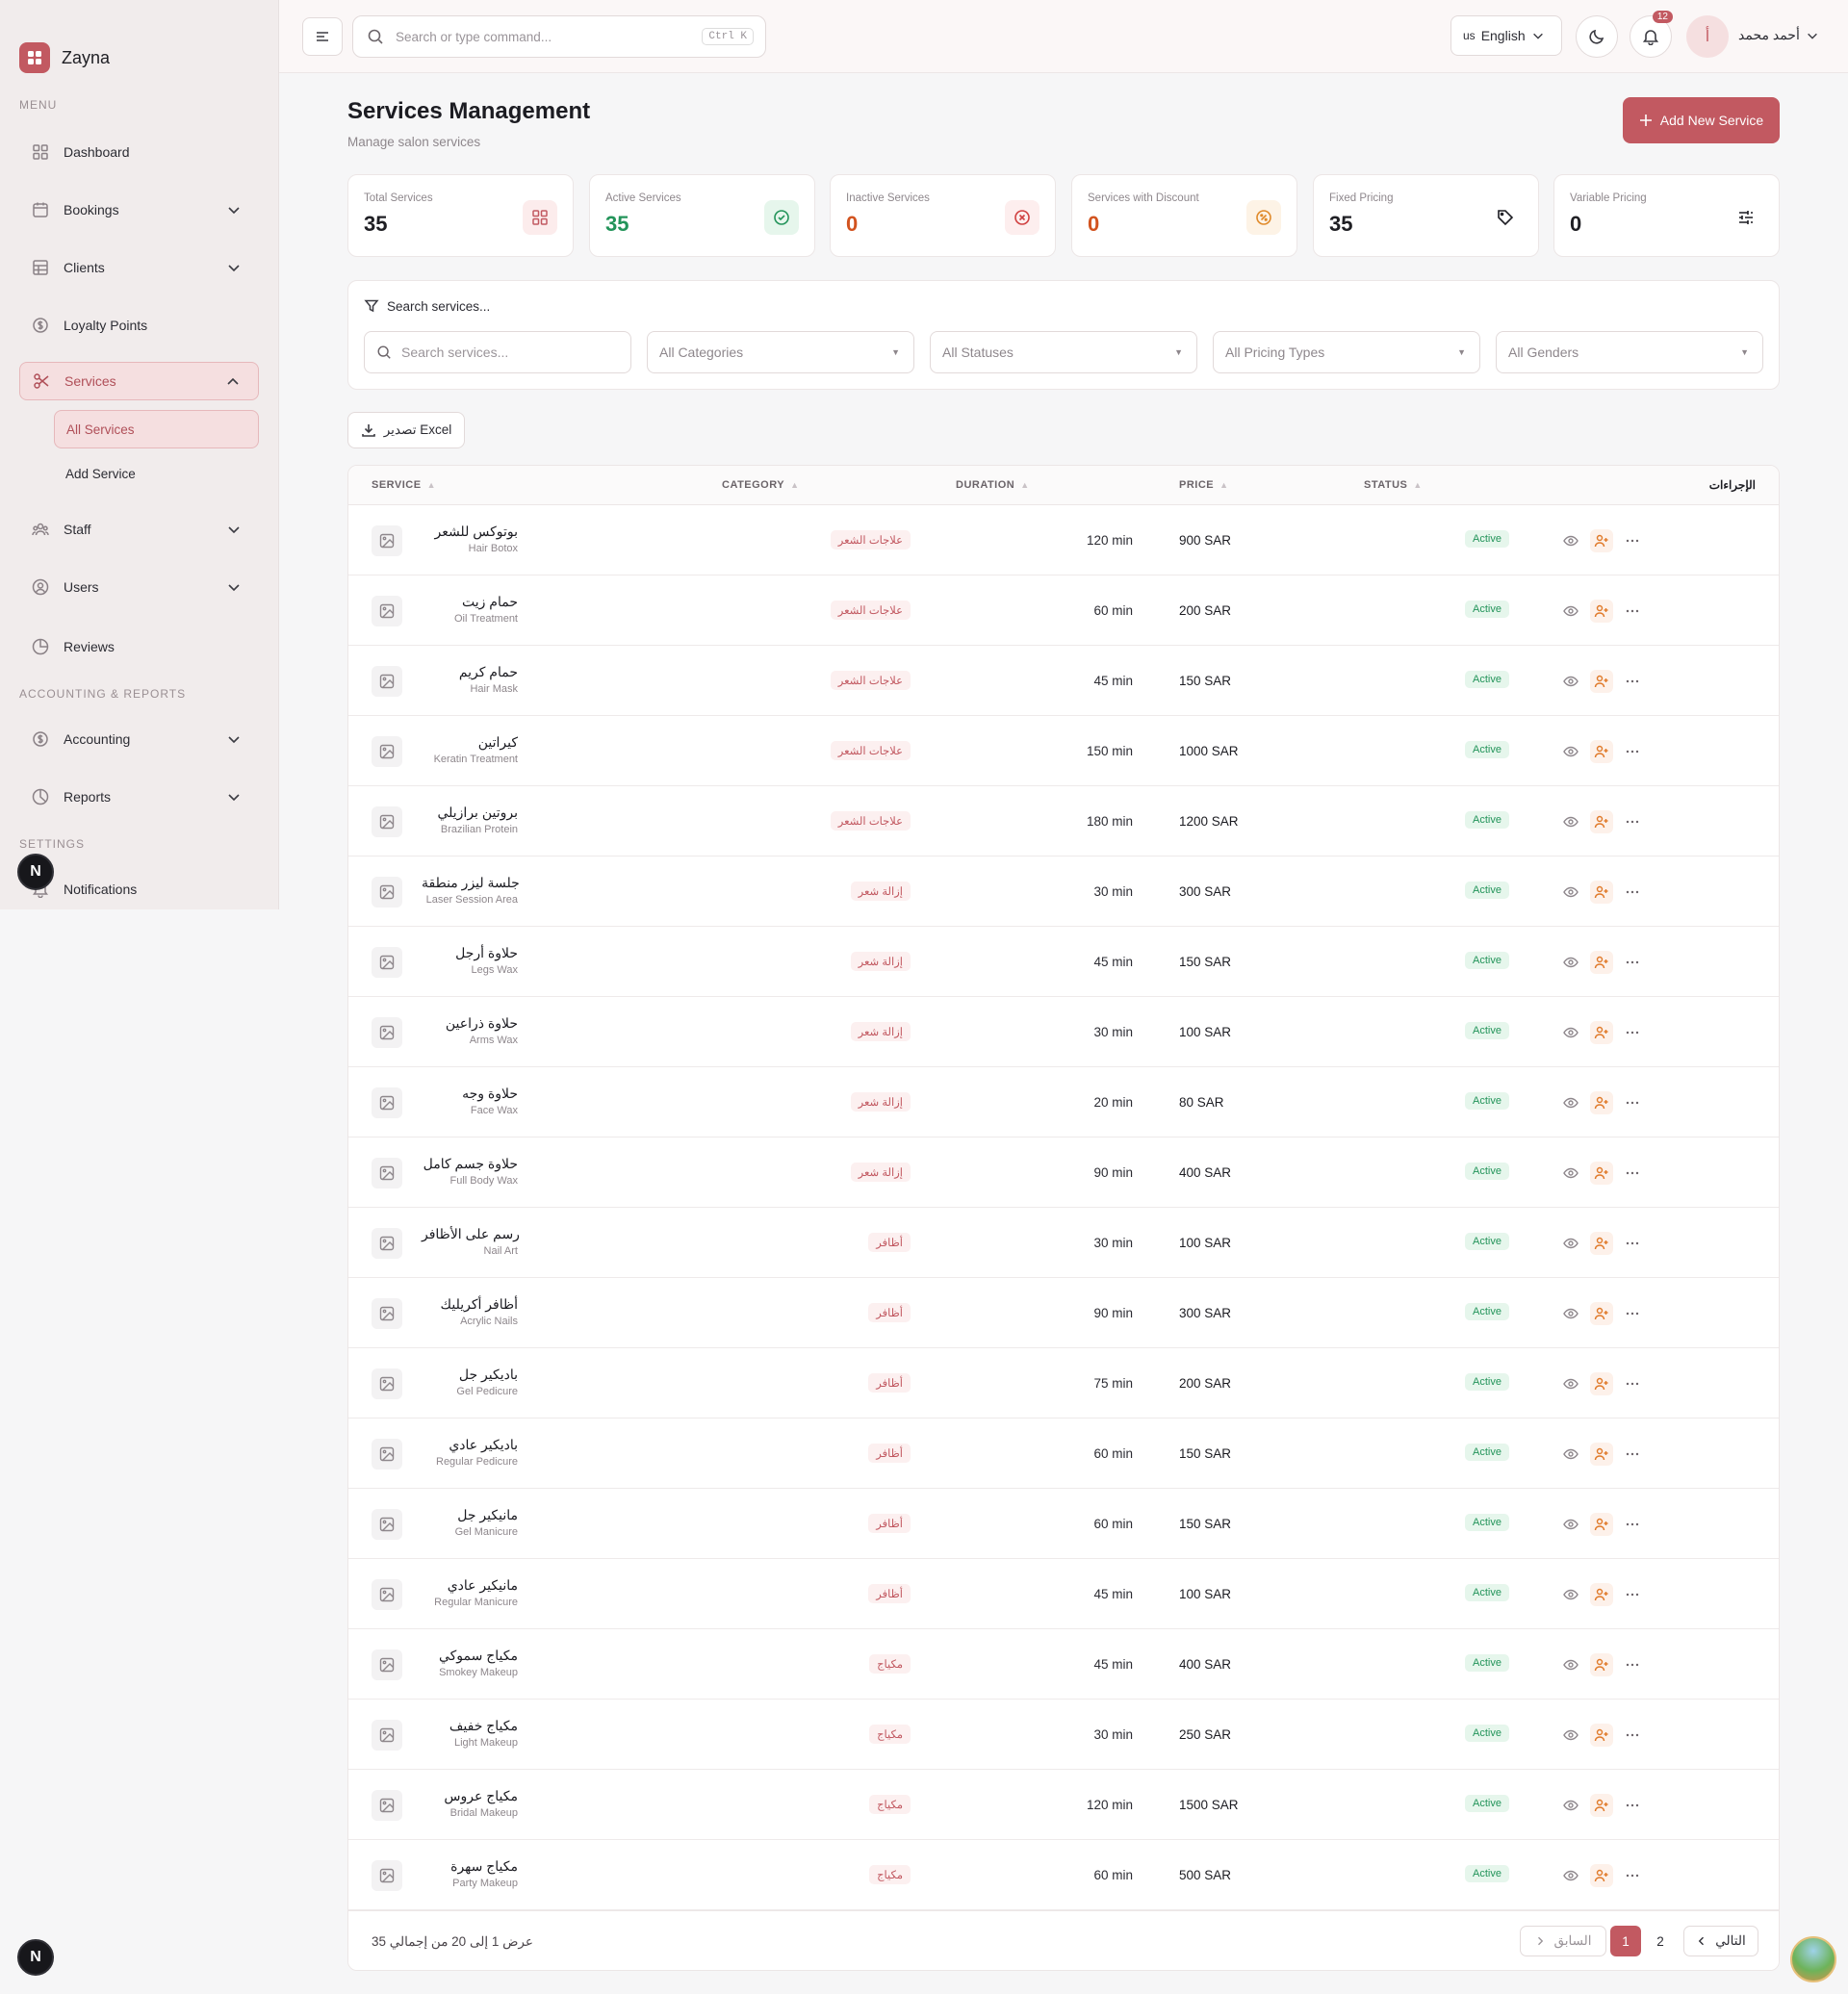 This screenshot has height=1994, width=1848. What do you see at coordinates (404, 485) in the screenshot?
I see `column-header-service: SERVICE ▲` at bounding box center [404, 485].